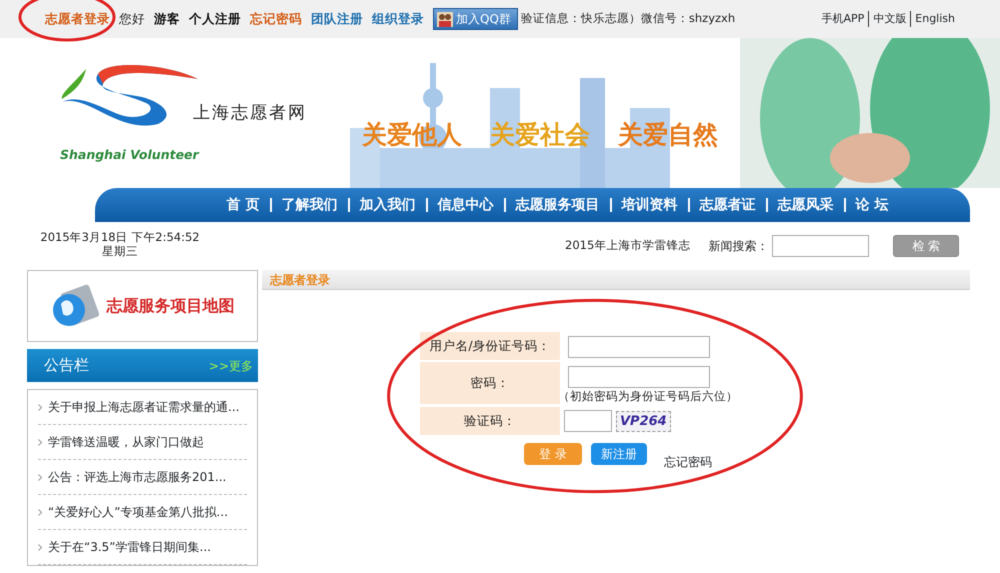 This screenshot has width=1000, height=573. What do you see at coordinates (304, 205) in the screenshot?
I see `nav-link: 了解我们` at bounding box center [304, 205].